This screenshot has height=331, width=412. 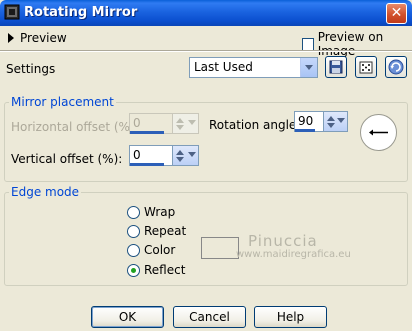 I want to click on preview-toggle: Preview, so click(x=37, y=38).